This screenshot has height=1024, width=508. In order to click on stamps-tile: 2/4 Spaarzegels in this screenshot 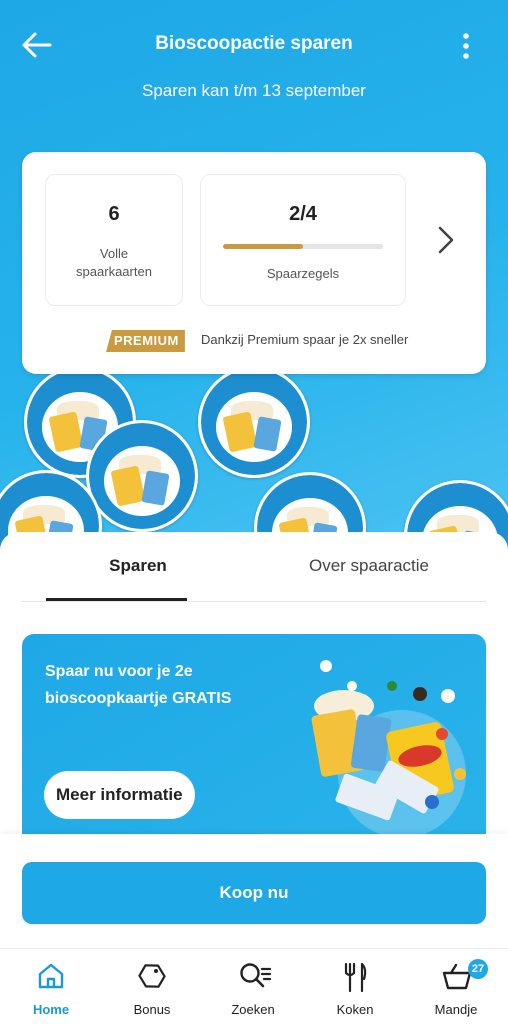, I will do `click(303, 240)`.